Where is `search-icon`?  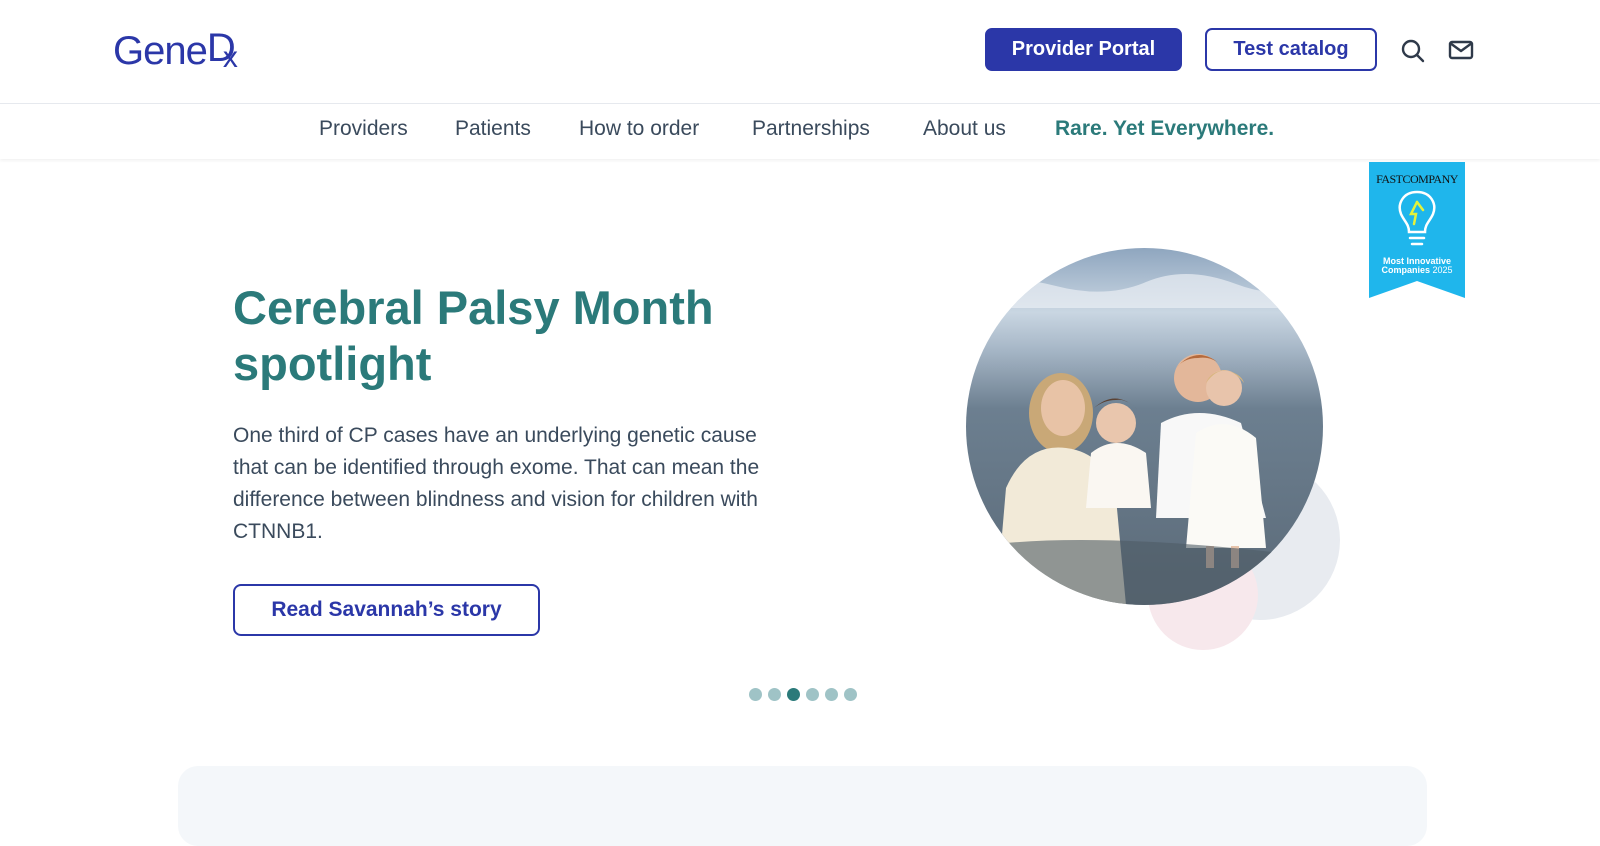
search-icon is located at coordinates (1413, 51).